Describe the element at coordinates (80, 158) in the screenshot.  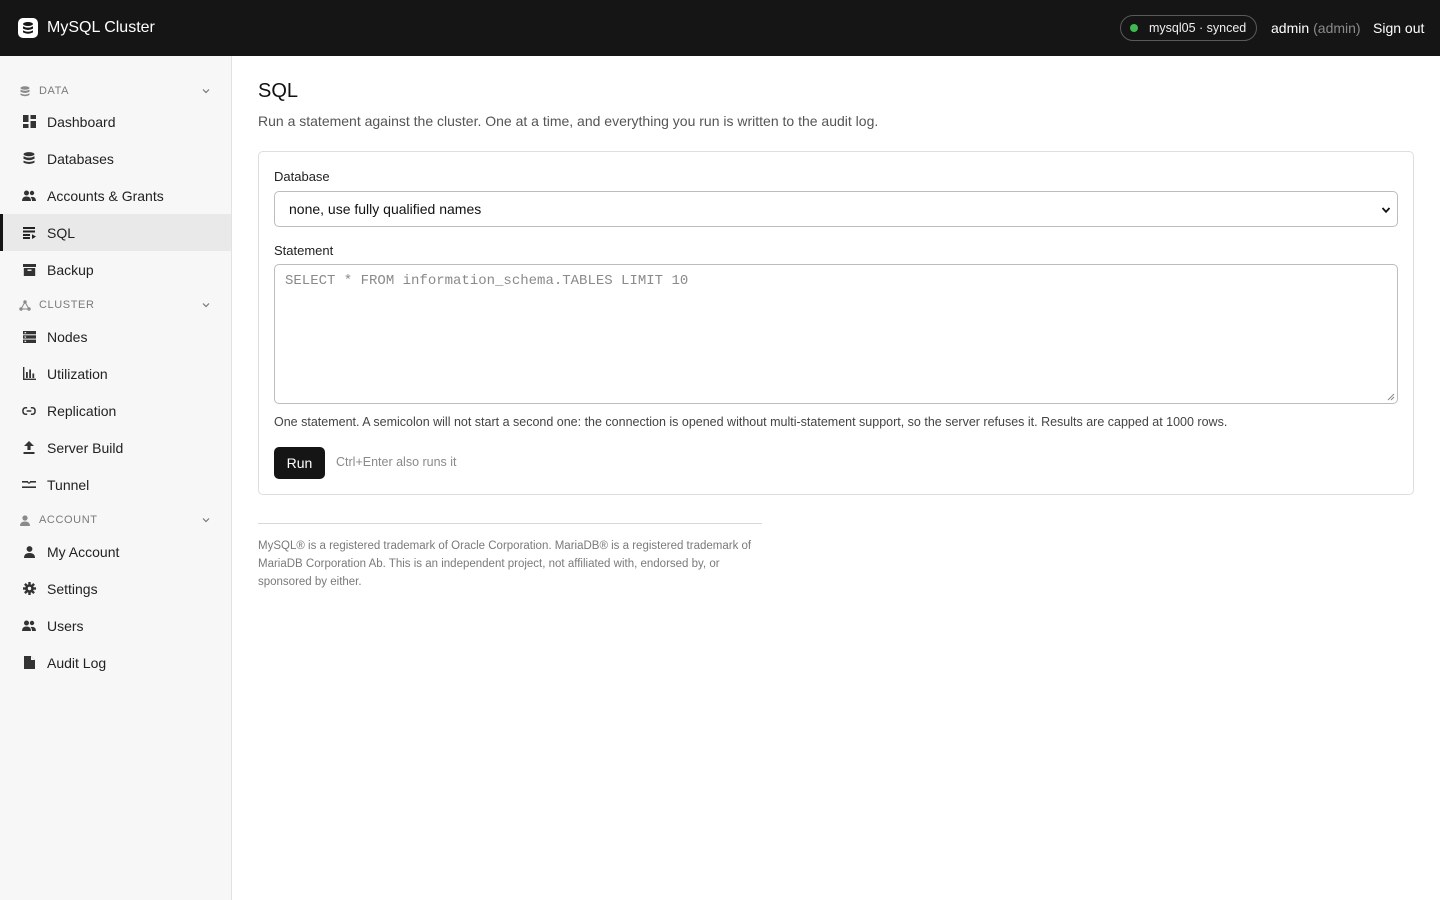
I see `sidebar-item-label: Databases` at that location.